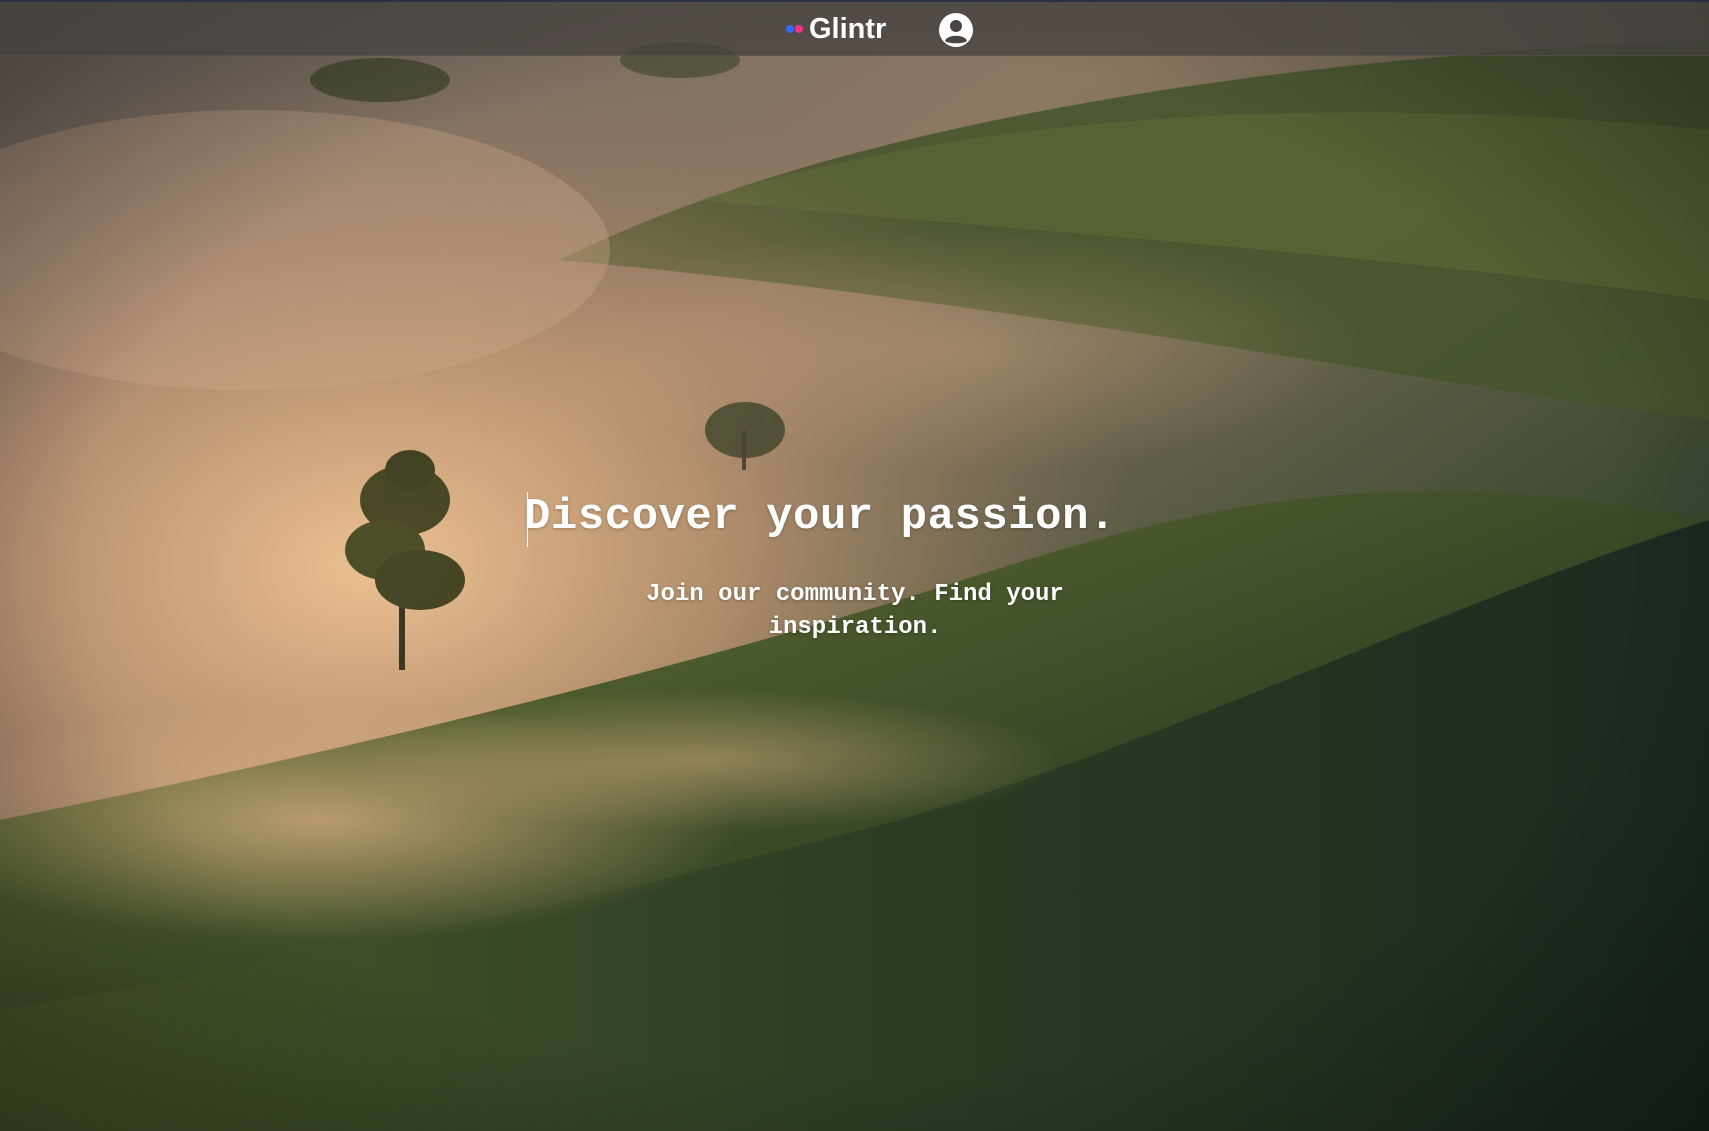 This screenshot has height=1131, width=1709. What do you see at coordinates (799, 29) in the screenshot?
I see `logo-dot-pink` at bounding box center [799, 29].